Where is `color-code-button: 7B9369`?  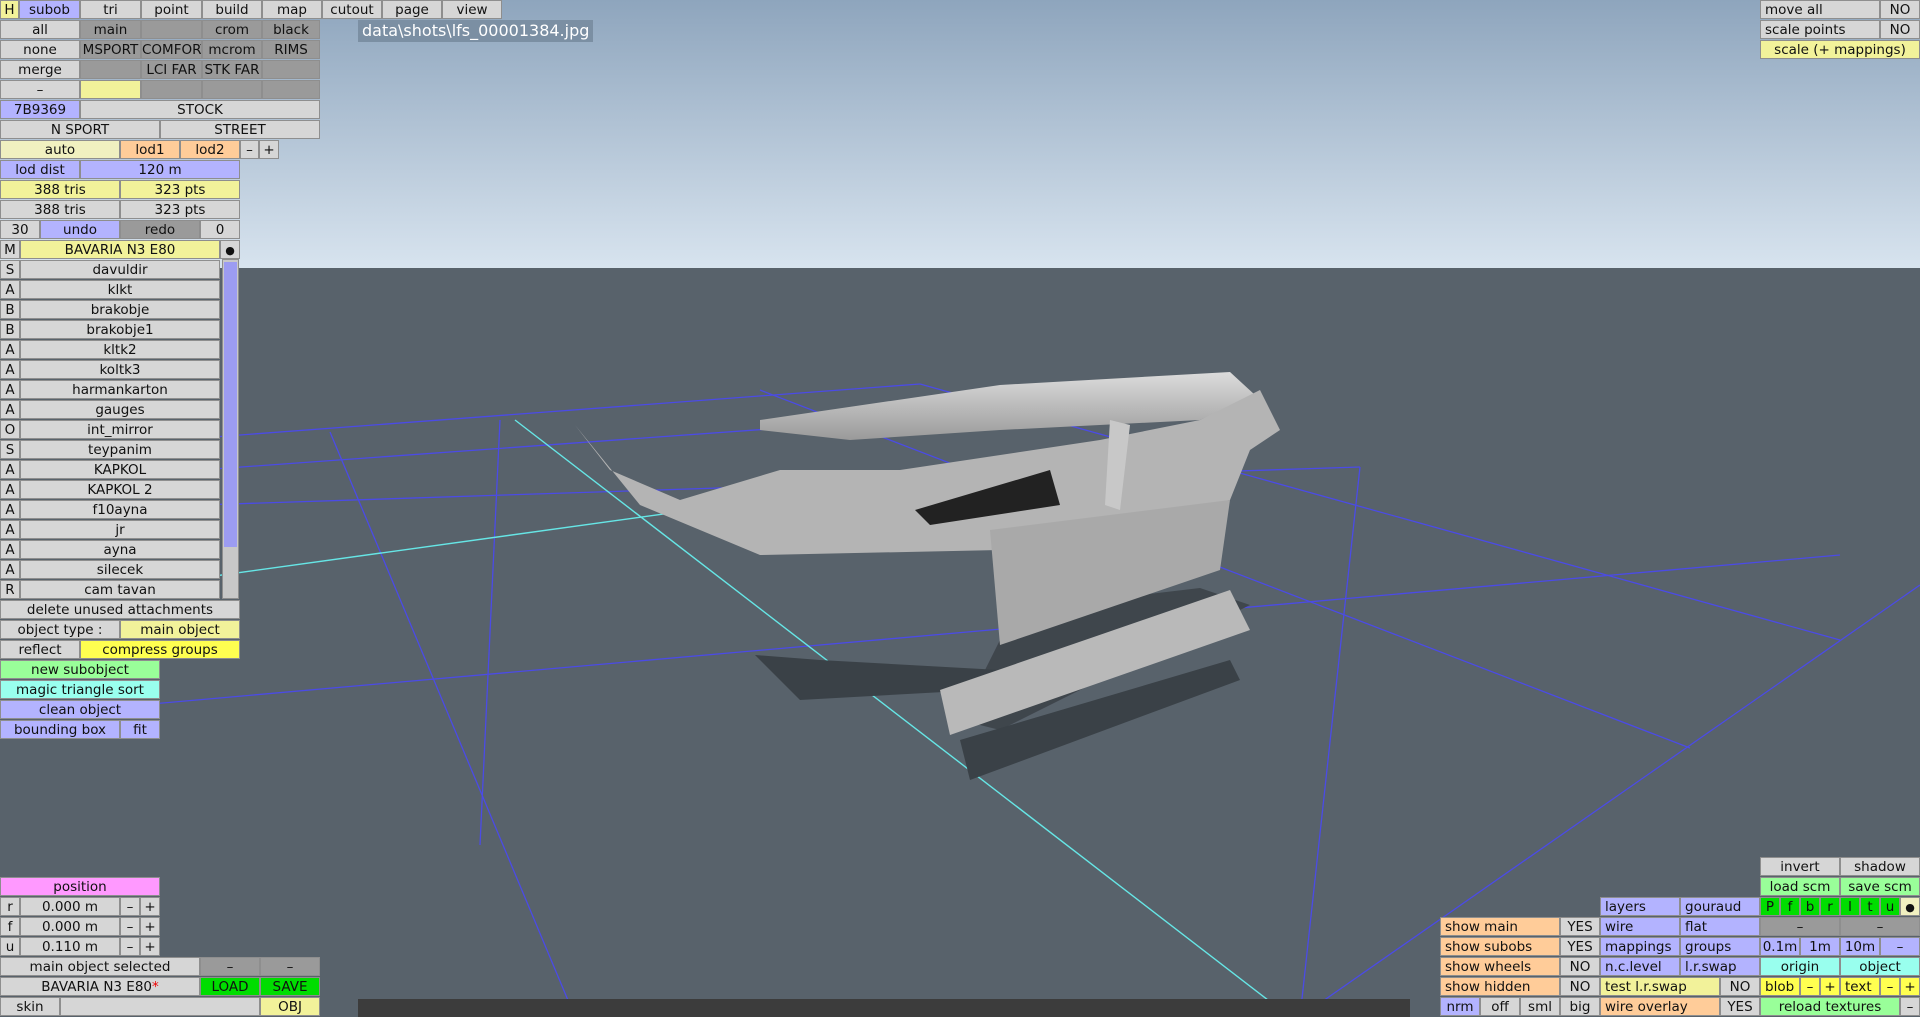
color-code-button: 7B9369 is located at coordinates (40, 109).